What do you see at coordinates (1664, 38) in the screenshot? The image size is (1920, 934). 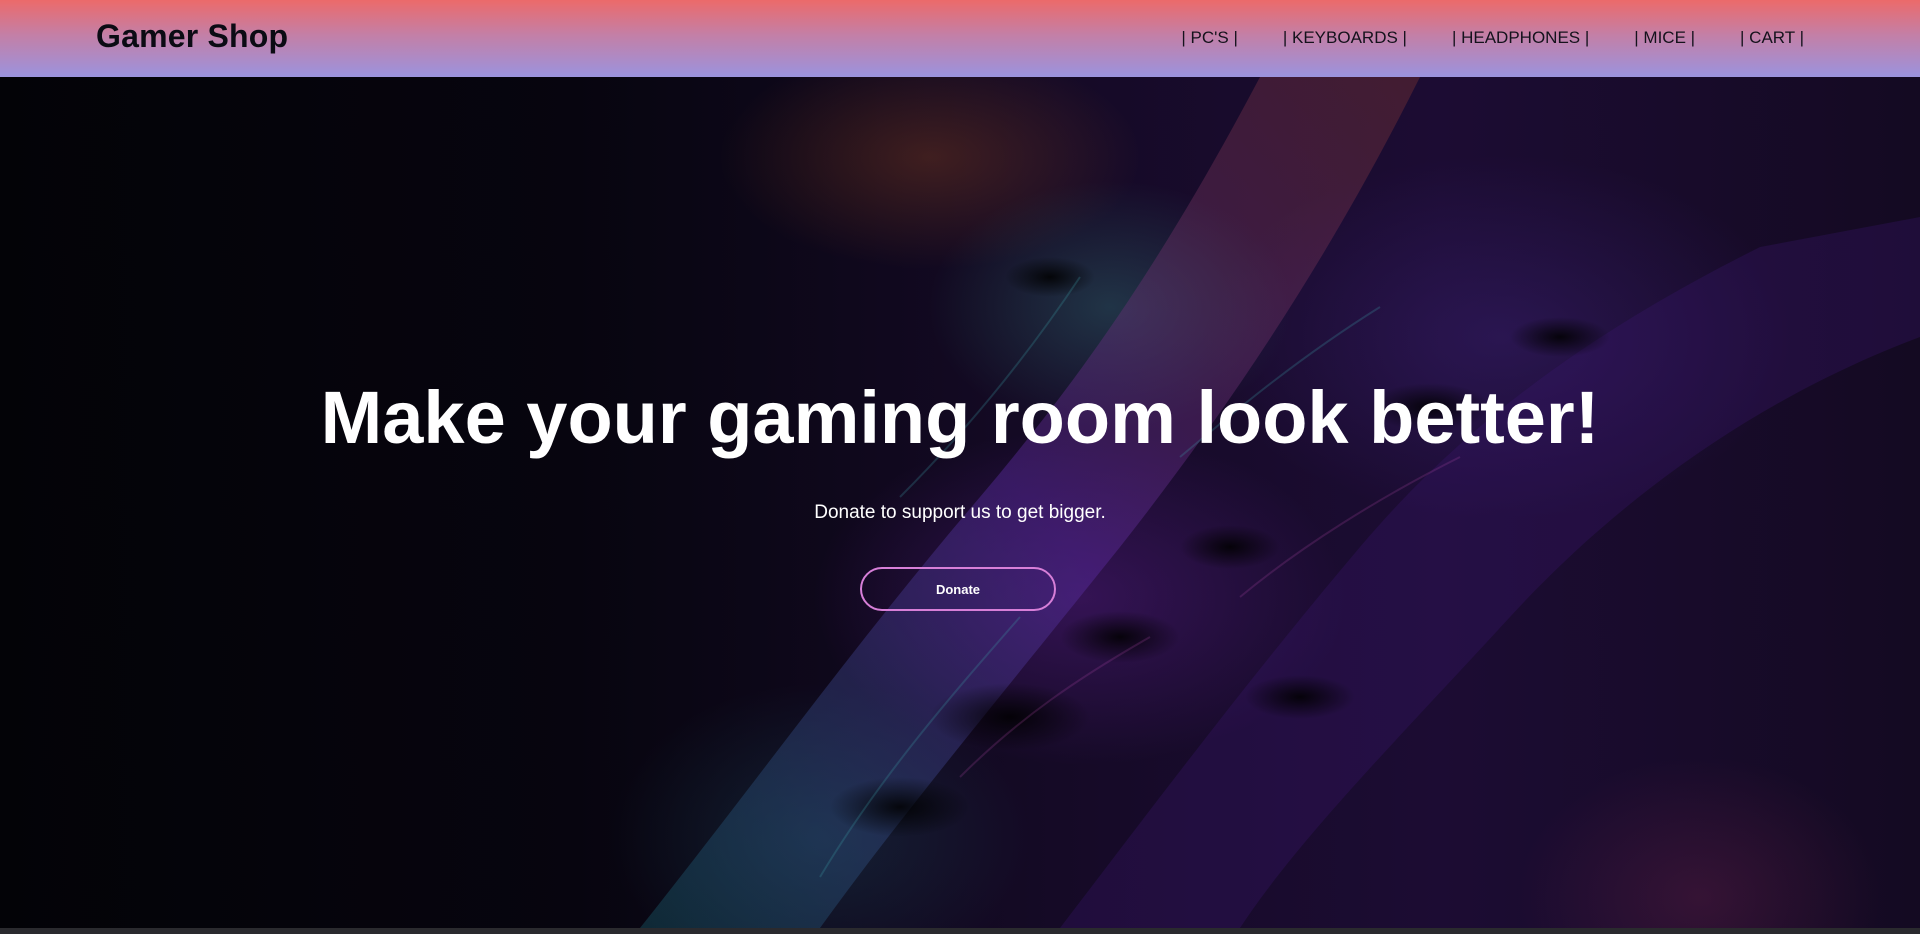 I see `nav-link-mice: | MICE |` at bounding box center [1664, 38].